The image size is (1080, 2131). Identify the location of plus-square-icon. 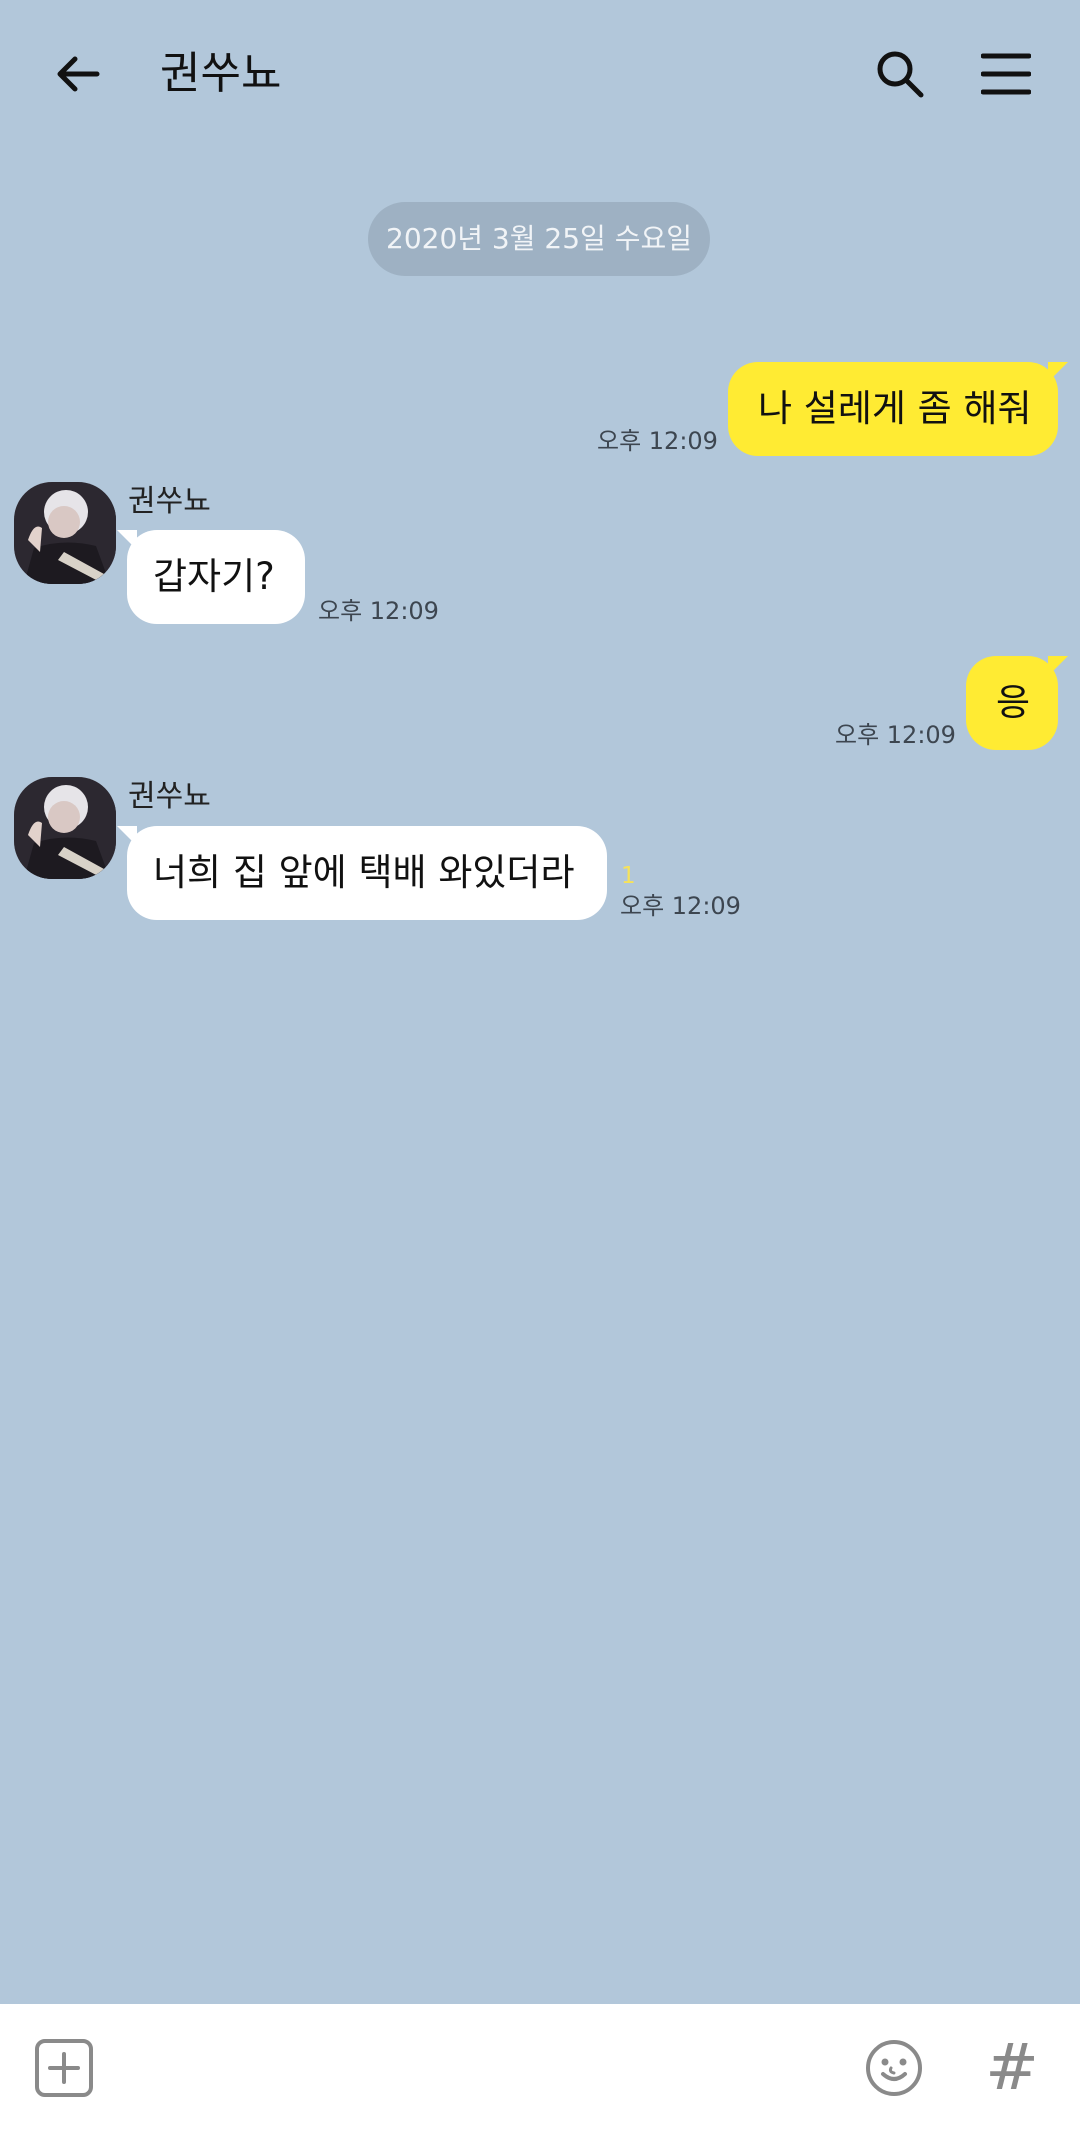
(64, 2068).